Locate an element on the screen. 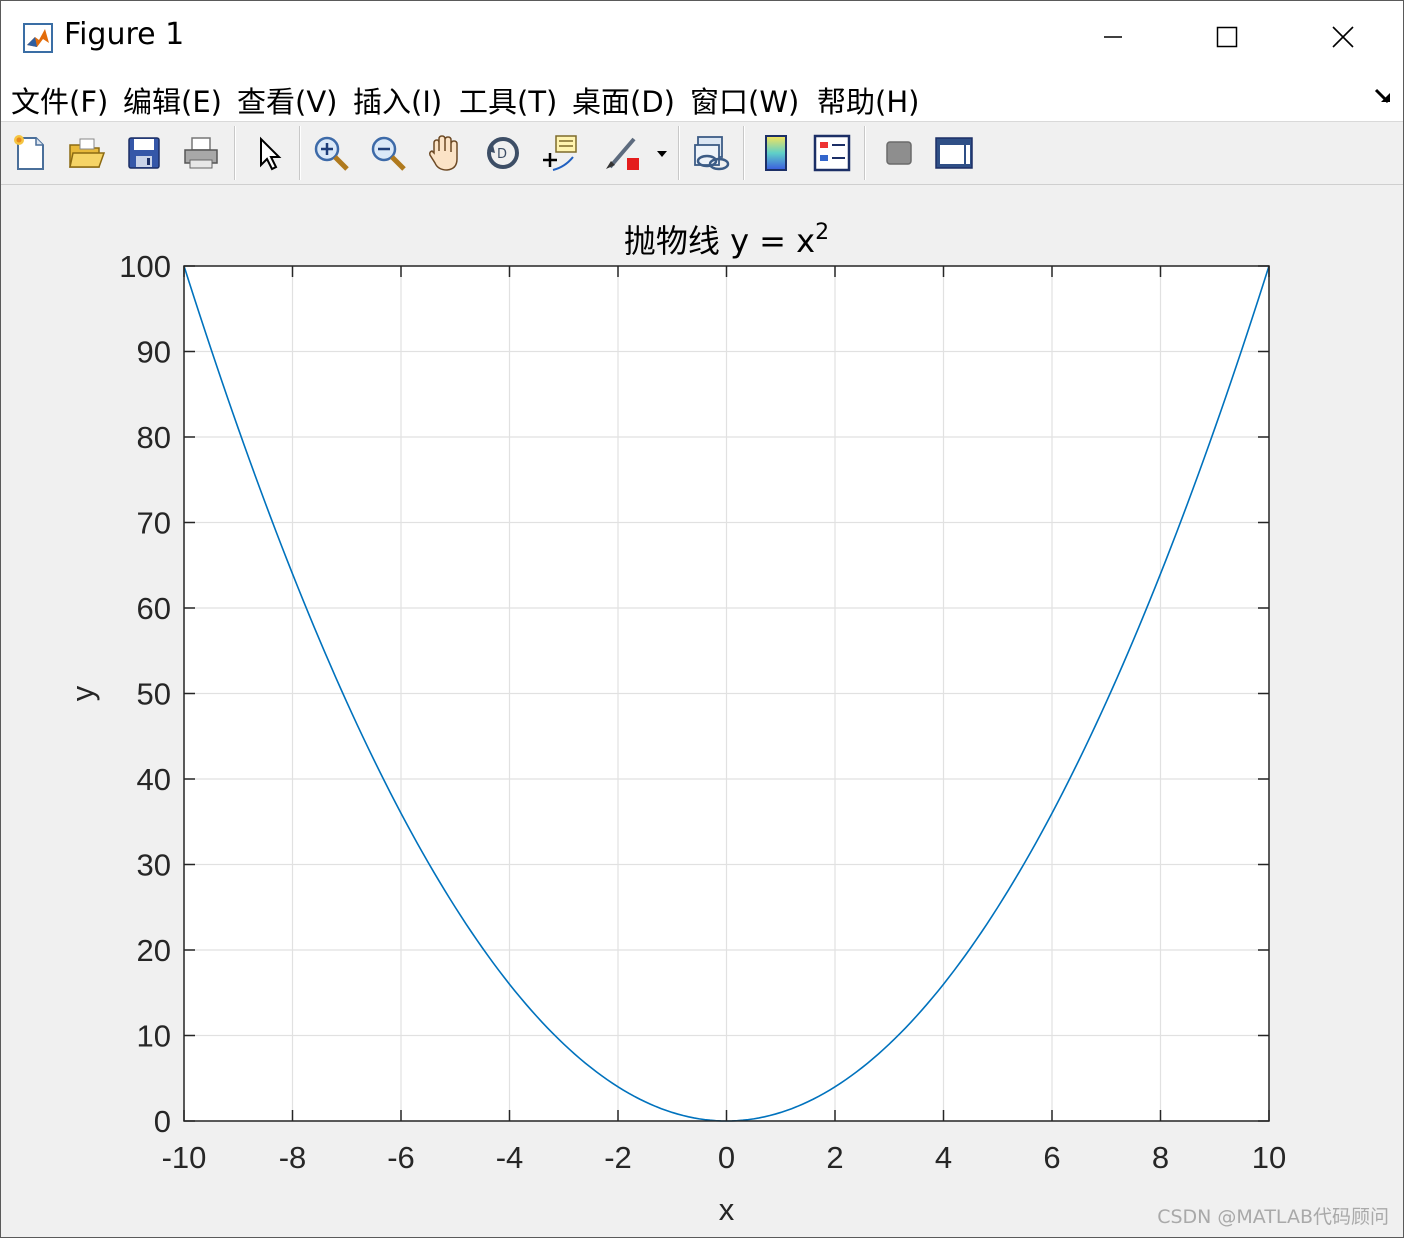 This screenshot has width=1404, height=1238. x-tick-label: 6 is located at coordinates (1051, 1157).